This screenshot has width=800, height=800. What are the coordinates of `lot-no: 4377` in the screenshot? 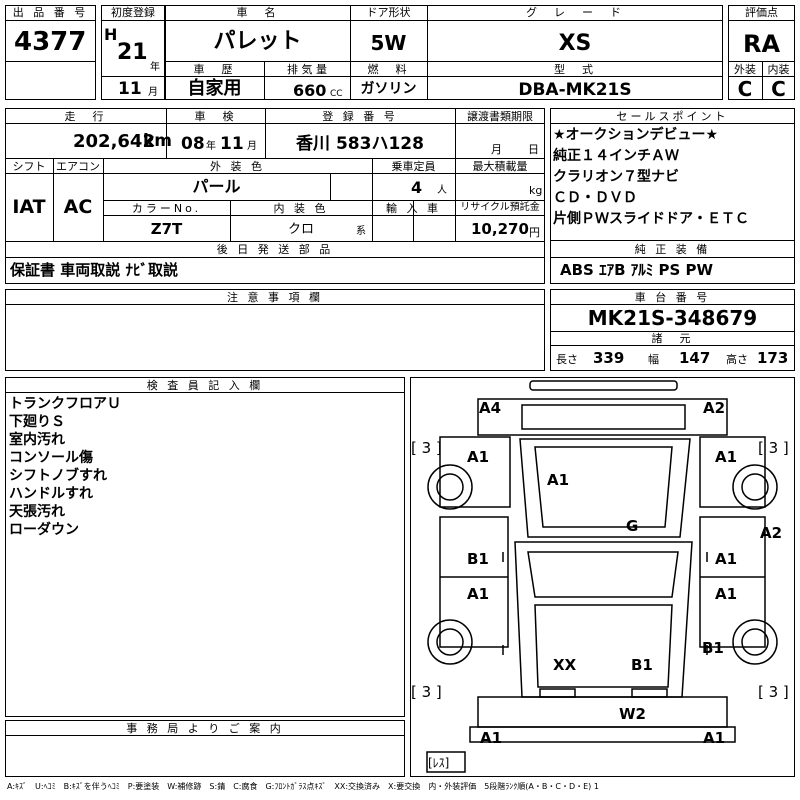 It's located at (50, 42).